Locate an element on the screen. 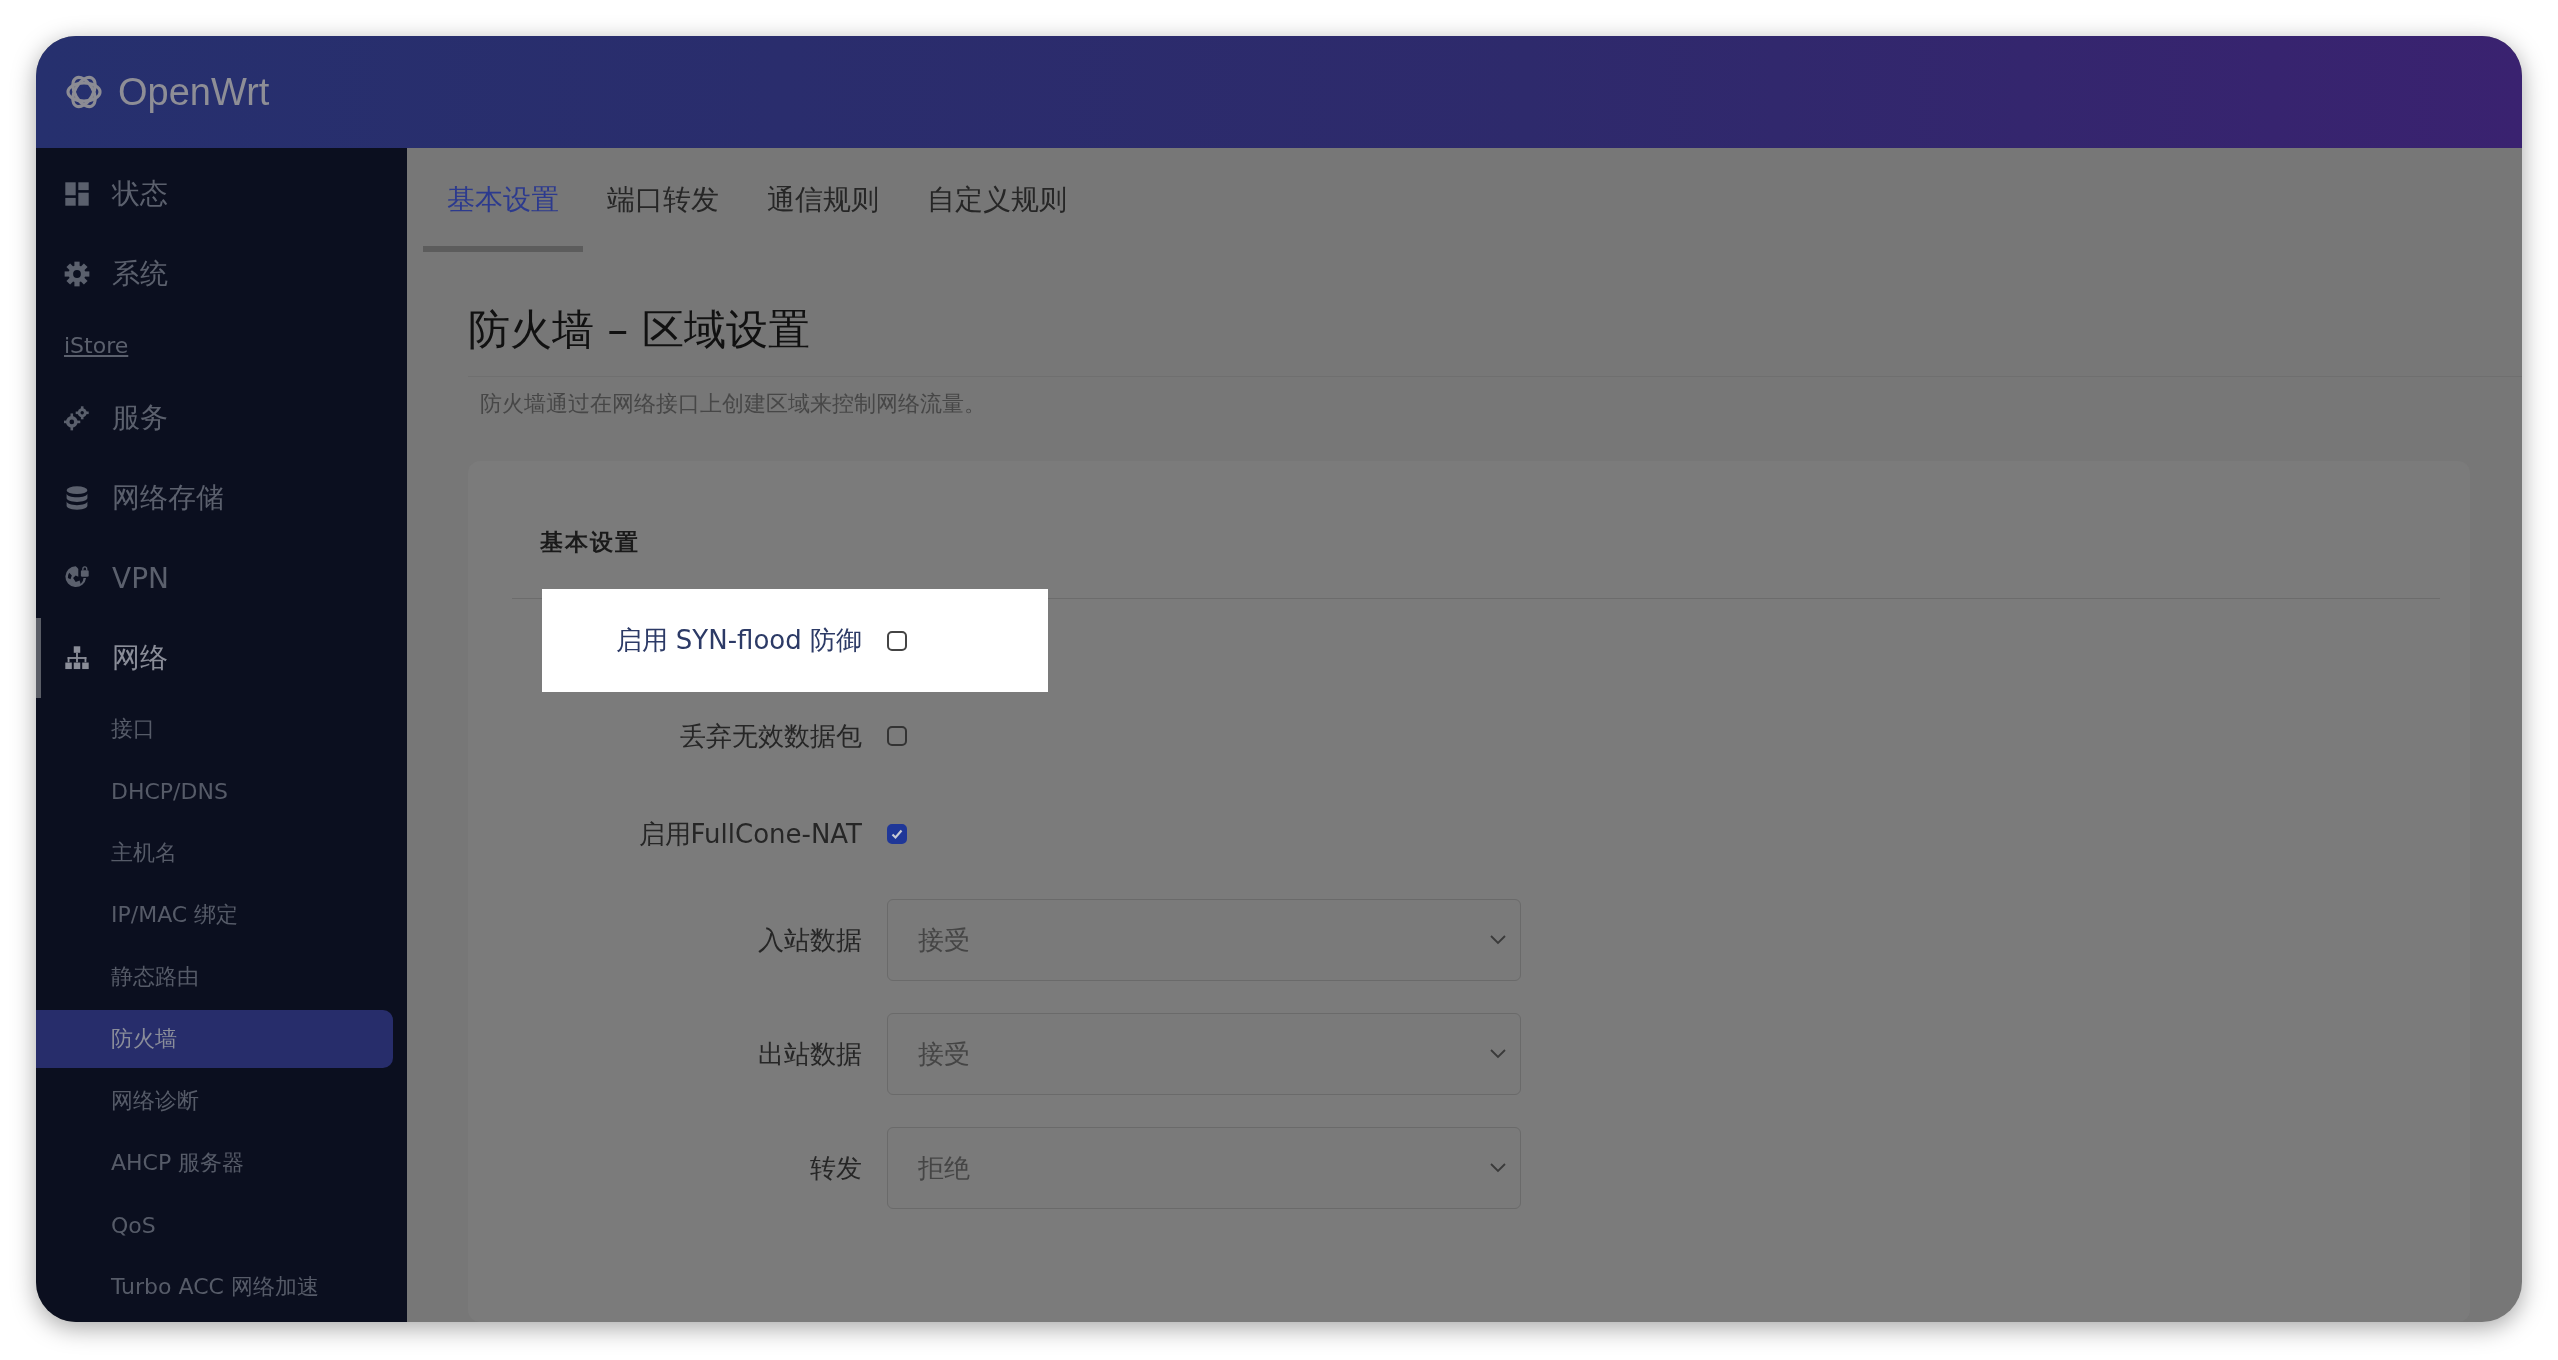 This screenshot has width=2558, height=1360. submenu-item: 接口 is located at coordinates (214, 729).